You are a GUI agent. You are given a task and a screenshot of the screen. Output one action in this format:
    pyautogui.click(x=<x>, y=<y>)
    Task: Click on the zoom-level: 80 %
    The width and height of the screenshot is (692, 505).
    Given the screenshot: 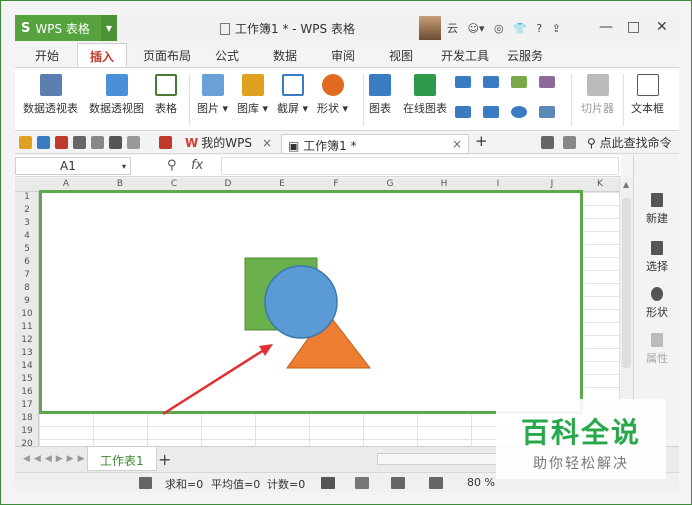 What is the action you would take?
    pyautogui.click(x=481, y=482)
    